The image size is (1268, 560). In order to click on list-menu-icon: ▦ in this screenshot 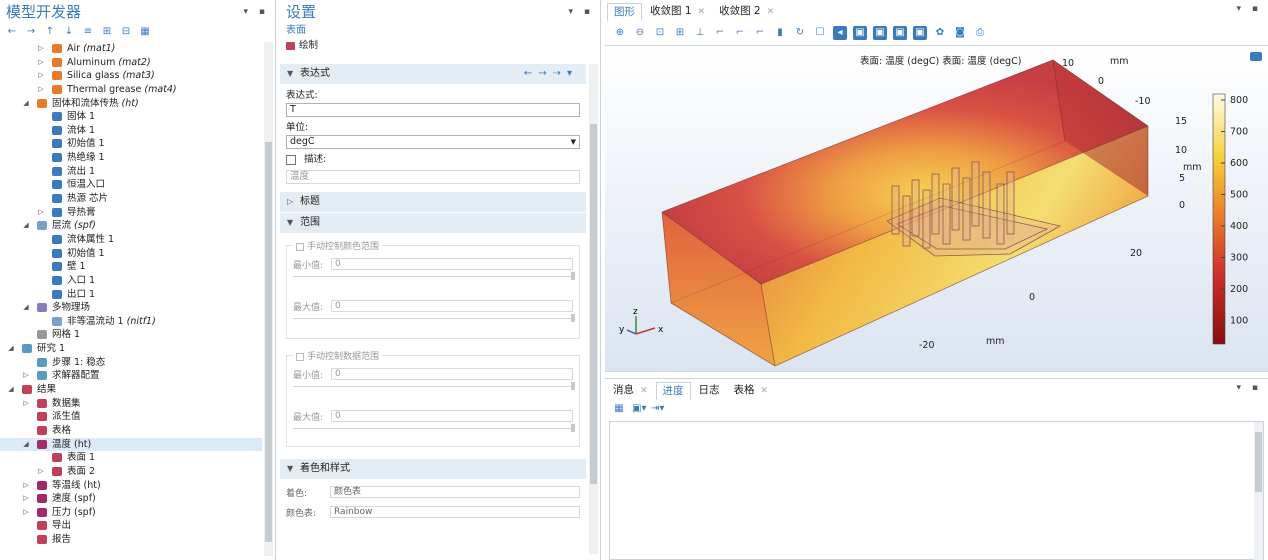, I will do `click(145, 32)`.